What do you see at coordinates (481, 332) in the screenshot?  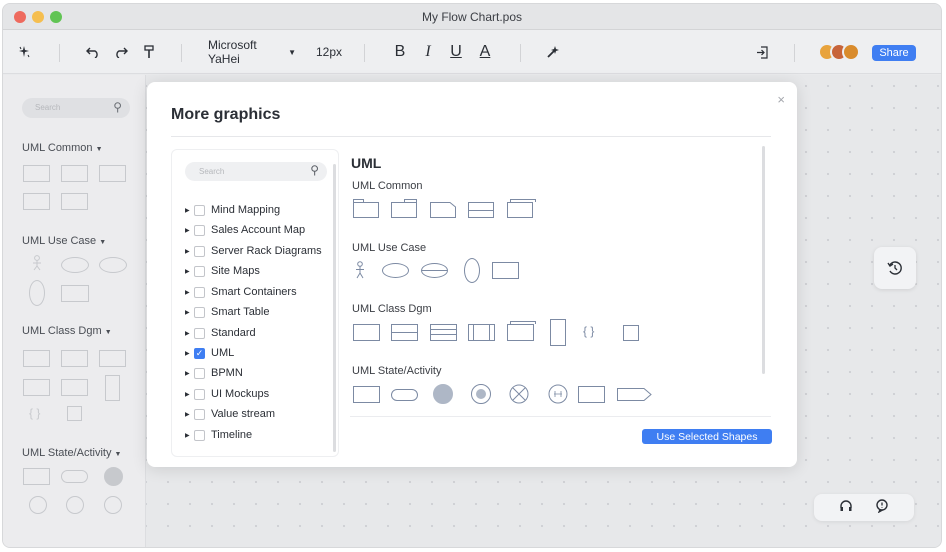 I see `interface-shape` at bounding box center [481, 332].